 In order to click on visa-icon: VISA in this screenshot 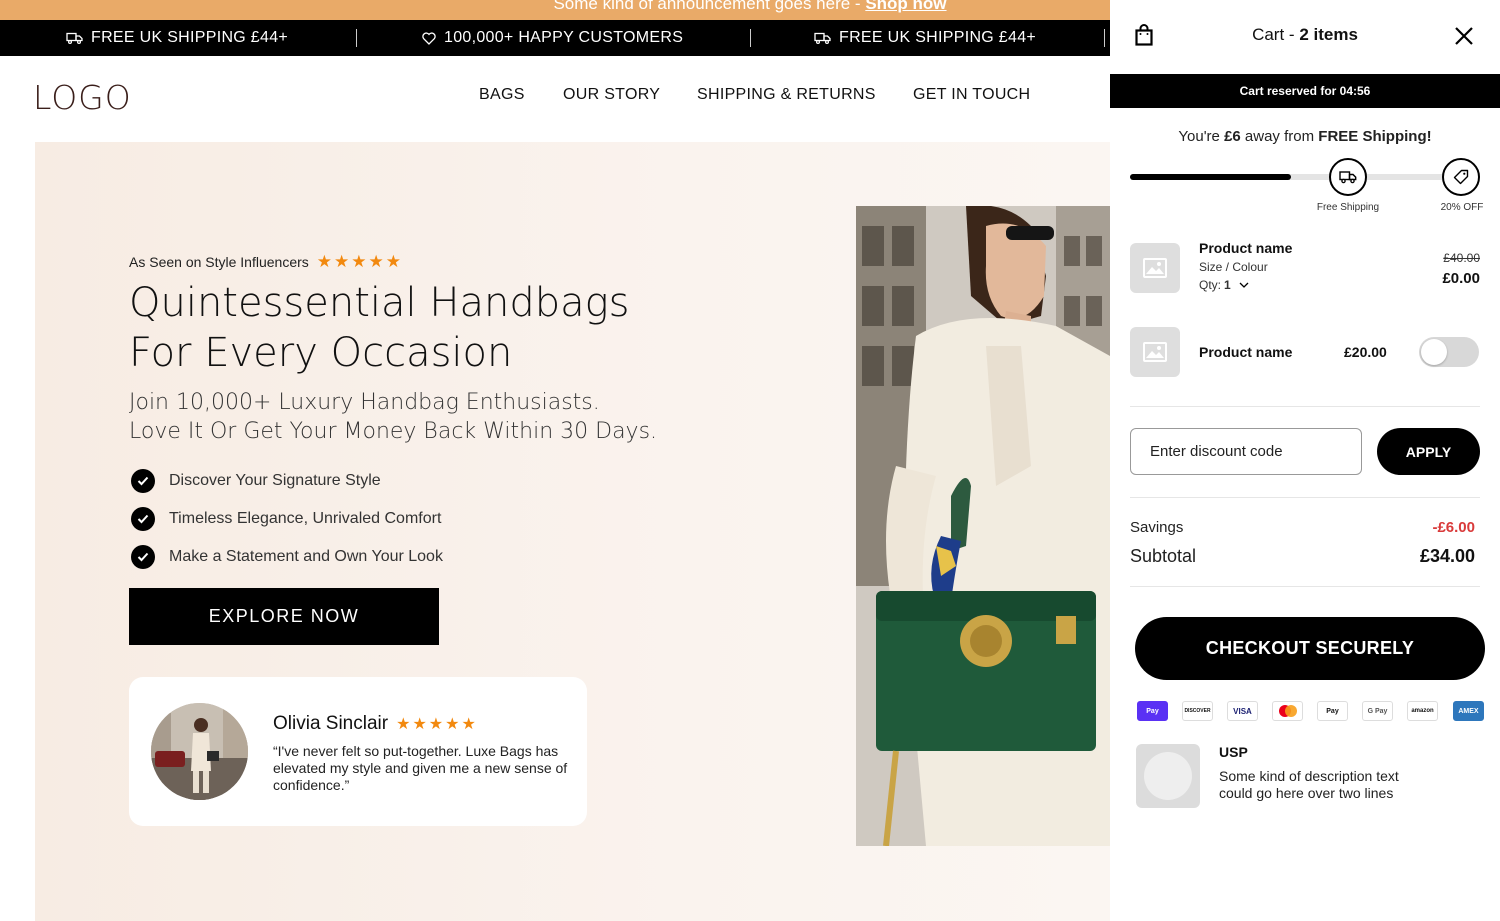, I will do `click(1242, 711)`.